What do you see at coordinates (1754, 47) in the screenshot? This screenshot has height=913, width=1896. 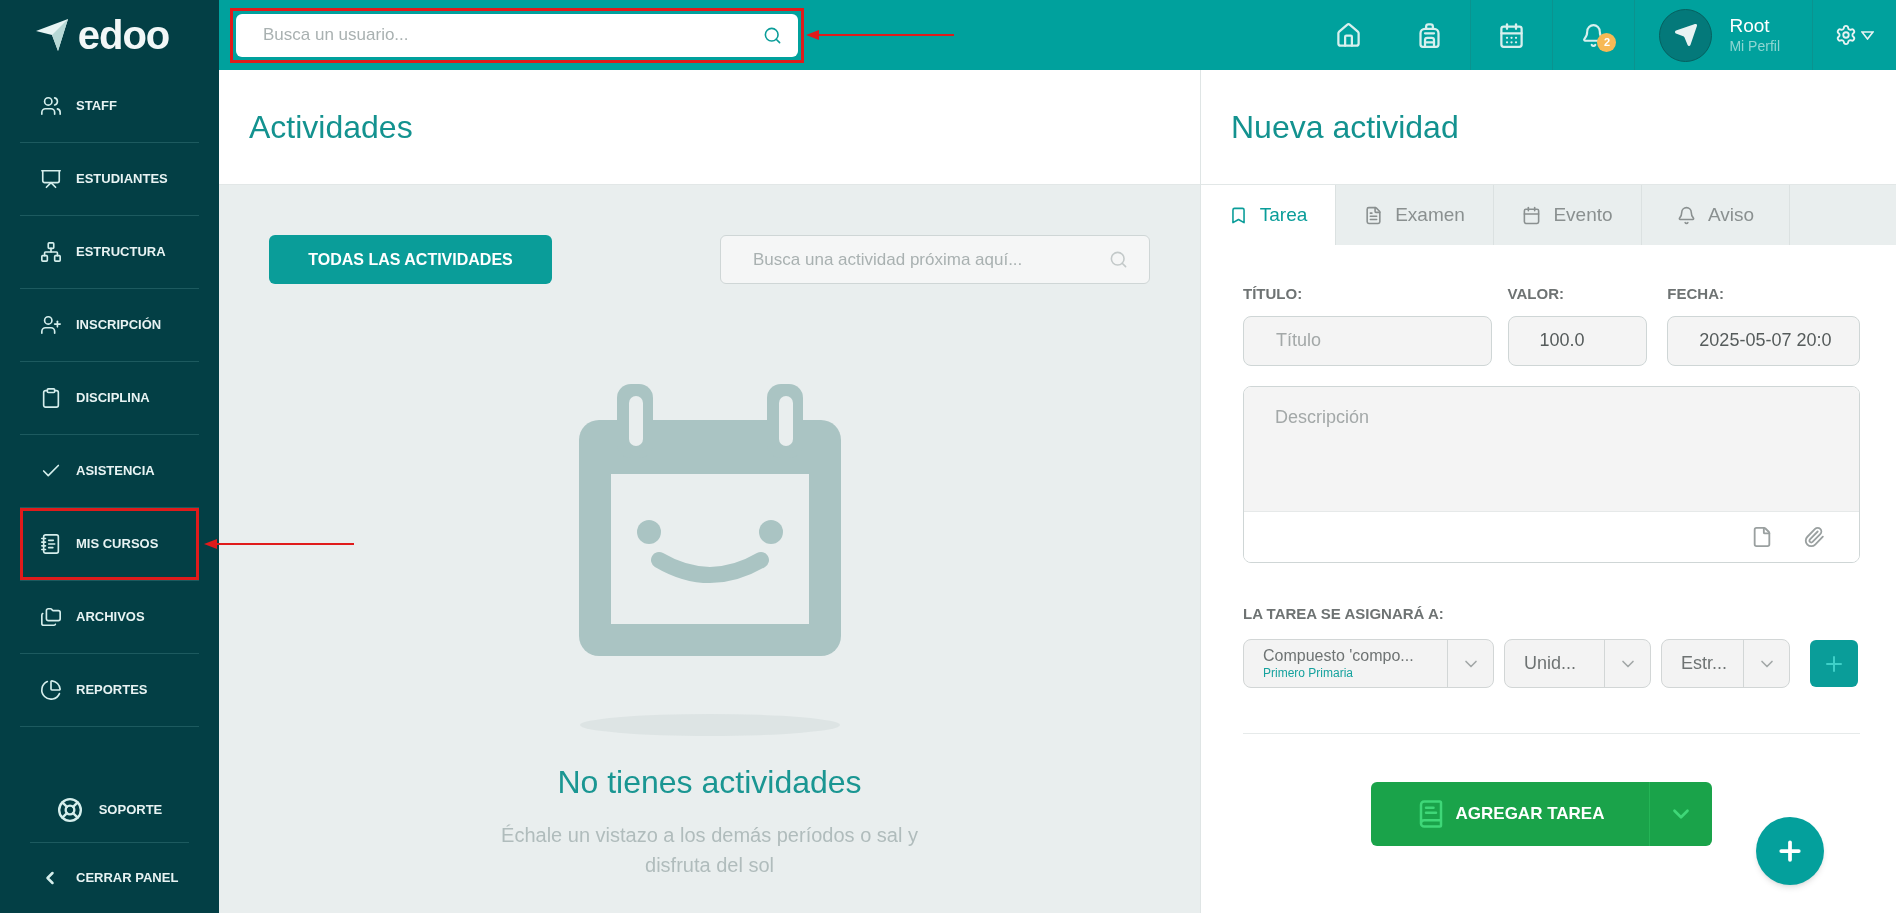 I see `user-subtitle: Mi Perfil` at bounding box center [1754, 47].